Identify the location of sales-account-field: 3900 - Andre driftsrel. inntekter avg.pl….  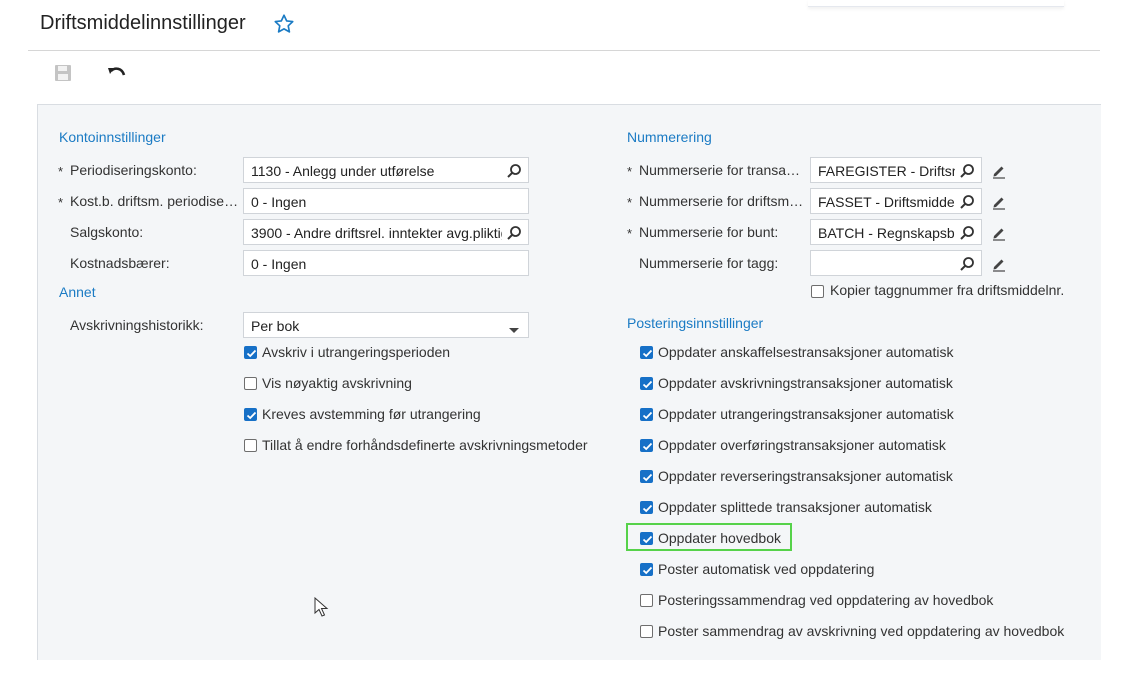
(386, 232).